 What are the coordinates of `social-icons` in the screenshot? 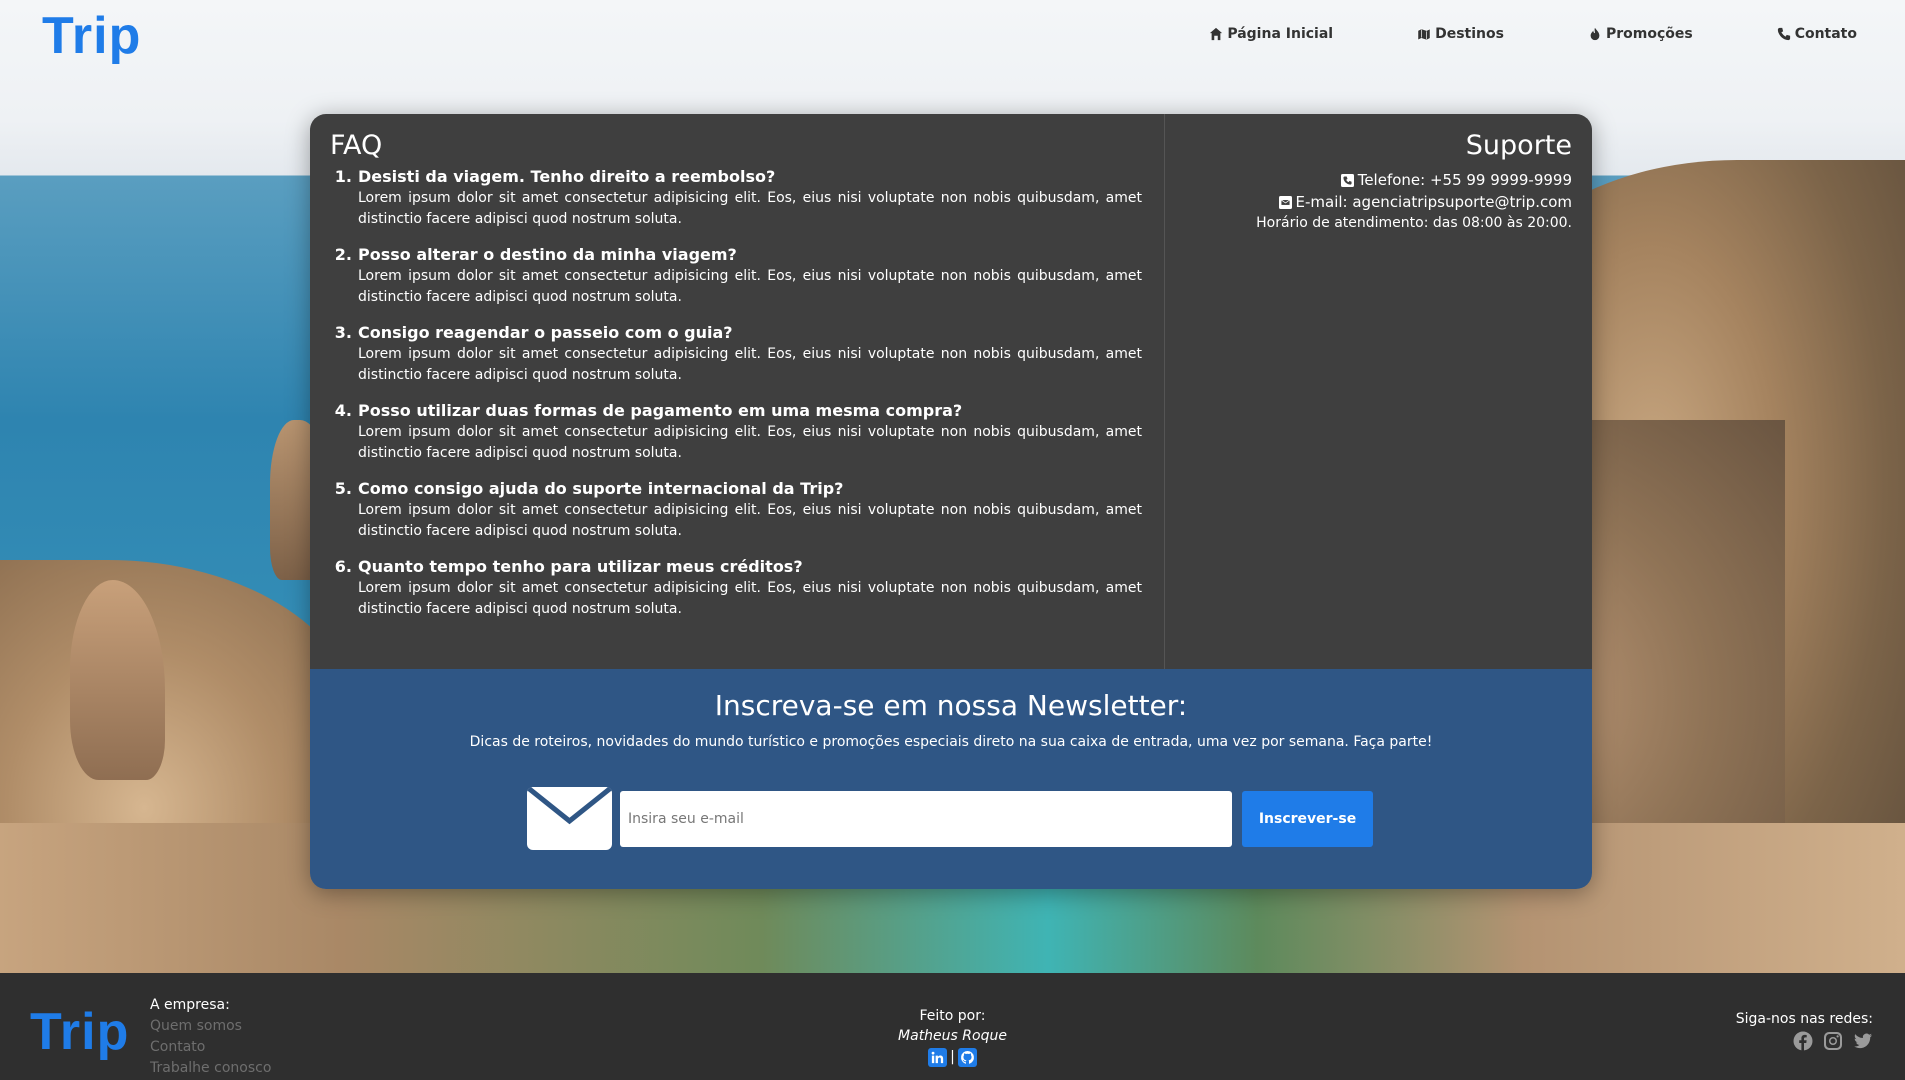 It's located at (1804, 1043).